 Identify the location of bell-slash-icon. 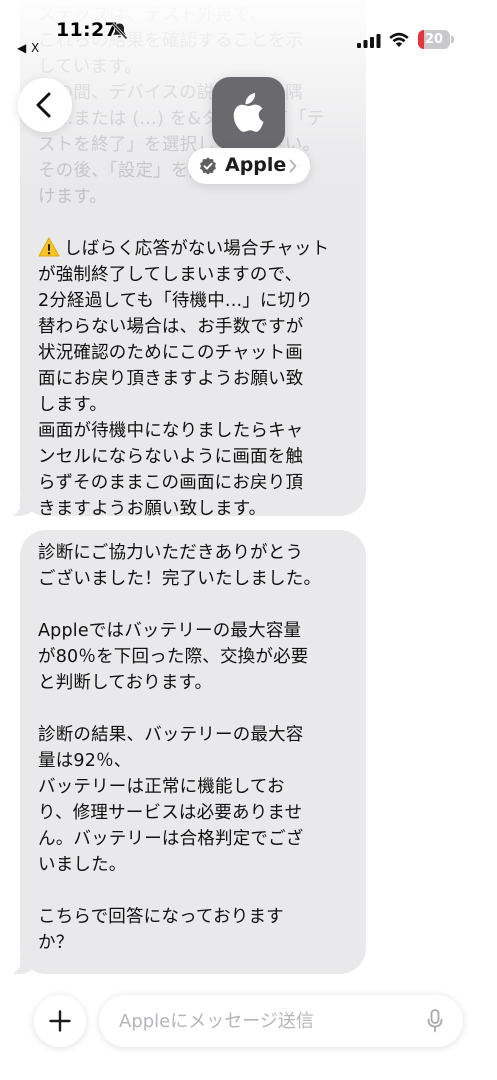
(119, 31).